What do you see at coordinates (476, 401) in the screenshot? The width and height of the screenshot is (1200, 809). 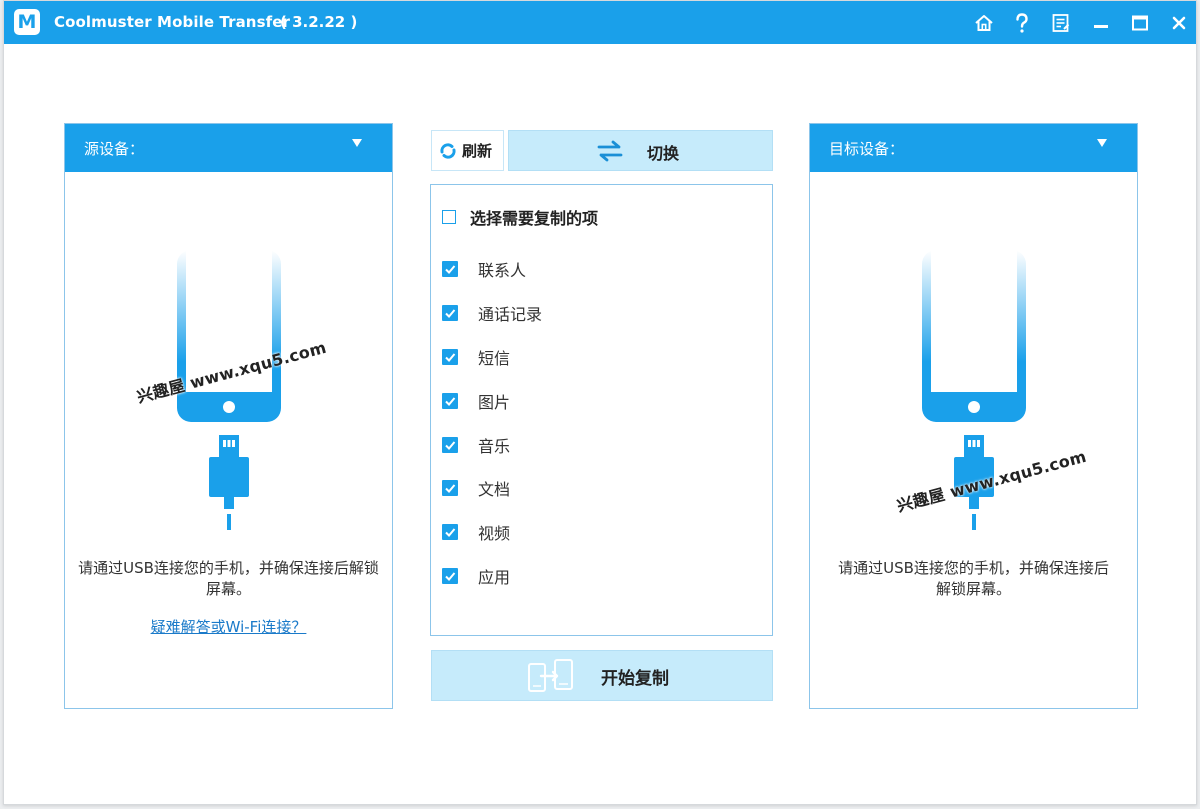 I see `item-photos: 图片` at bounding box center [476, 401].